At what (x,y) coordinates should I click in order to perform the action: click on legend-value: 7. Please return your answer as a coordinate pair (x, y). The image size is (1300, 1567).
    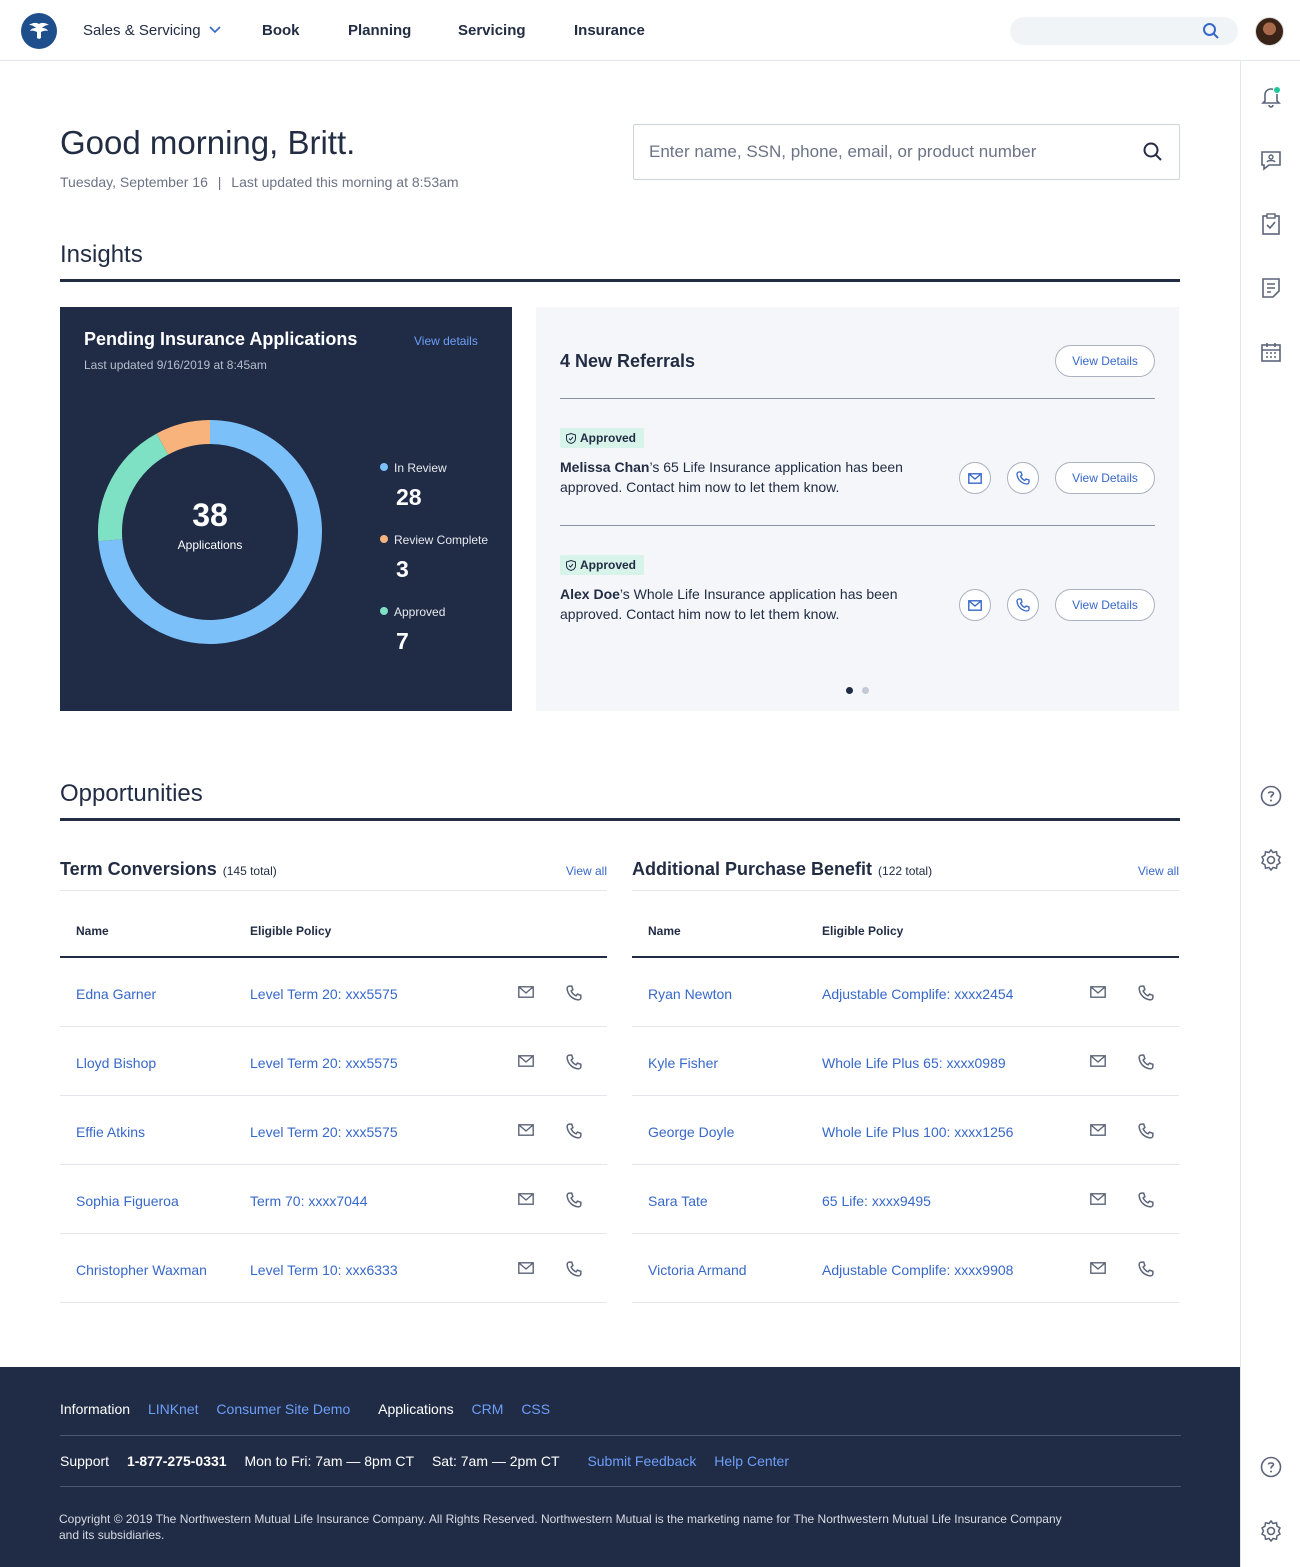
    Looking at the image, I should click on (402, 641).